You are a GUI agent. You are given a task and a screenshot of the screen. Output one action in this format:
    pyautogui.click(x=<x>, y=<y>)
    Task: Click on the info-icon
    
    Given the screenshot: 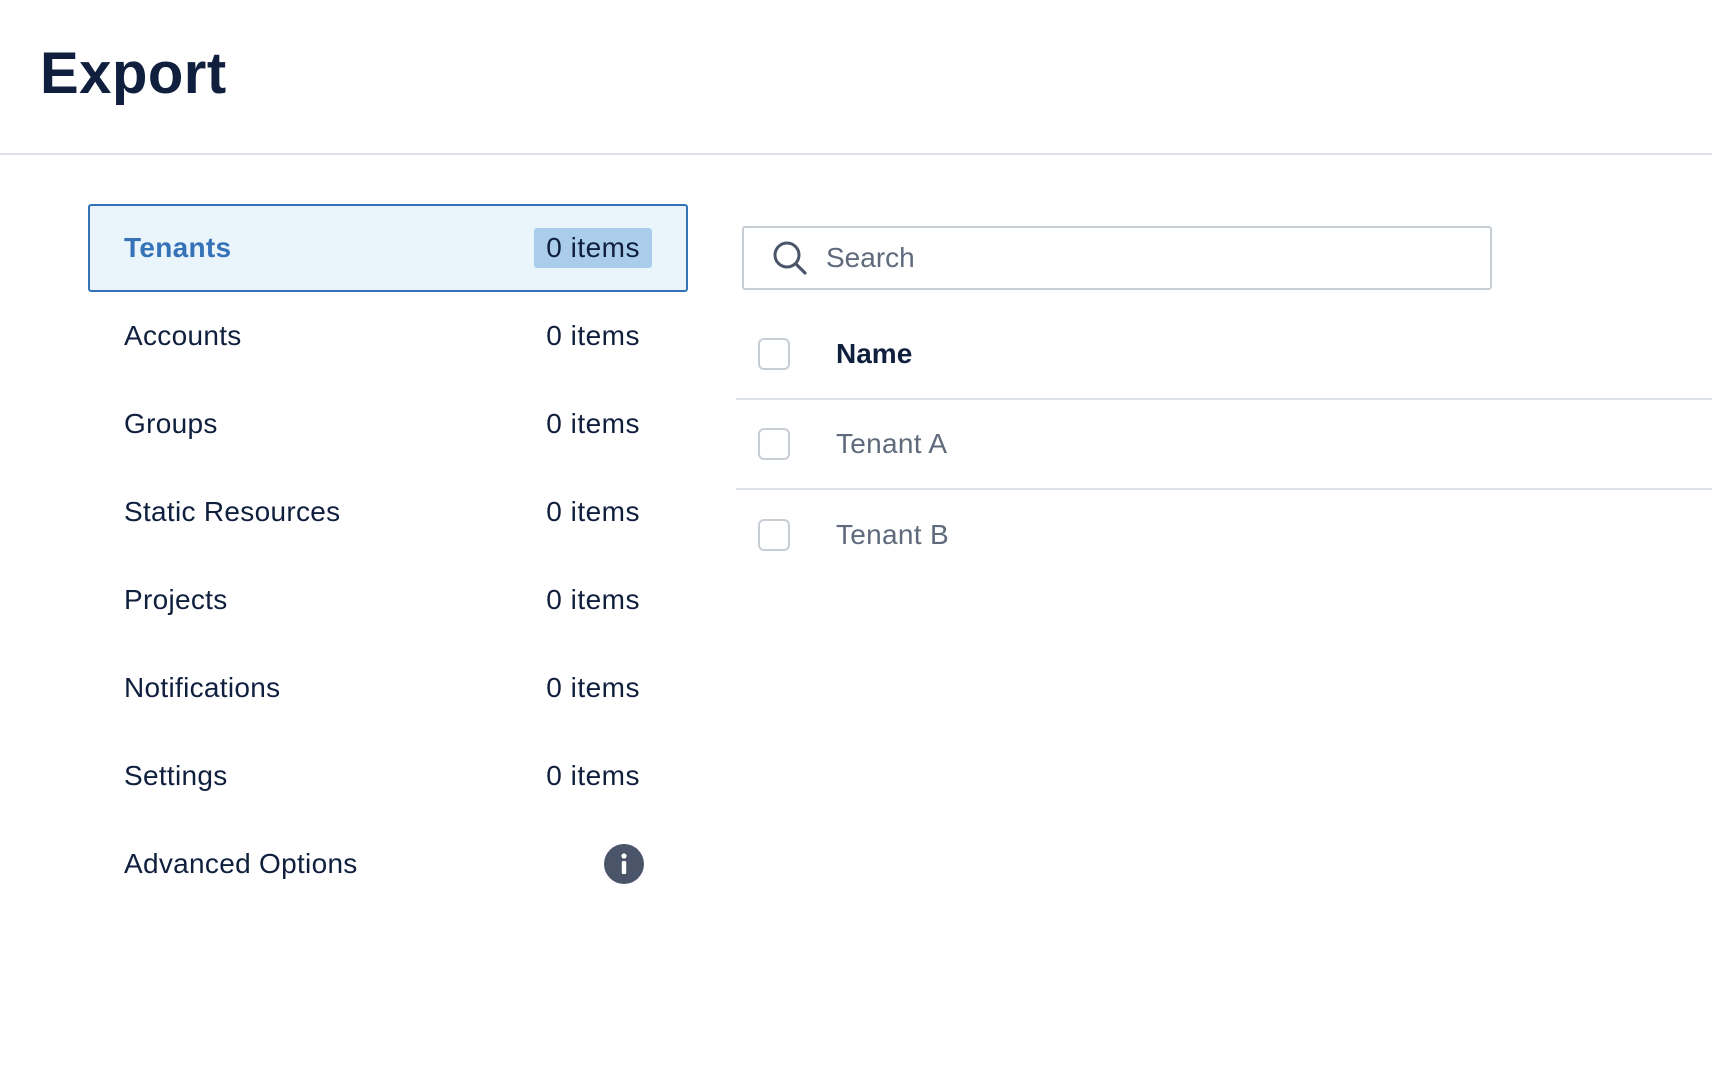 What is the action you would take?
    pyautogui.click(x=624, y=864)
    